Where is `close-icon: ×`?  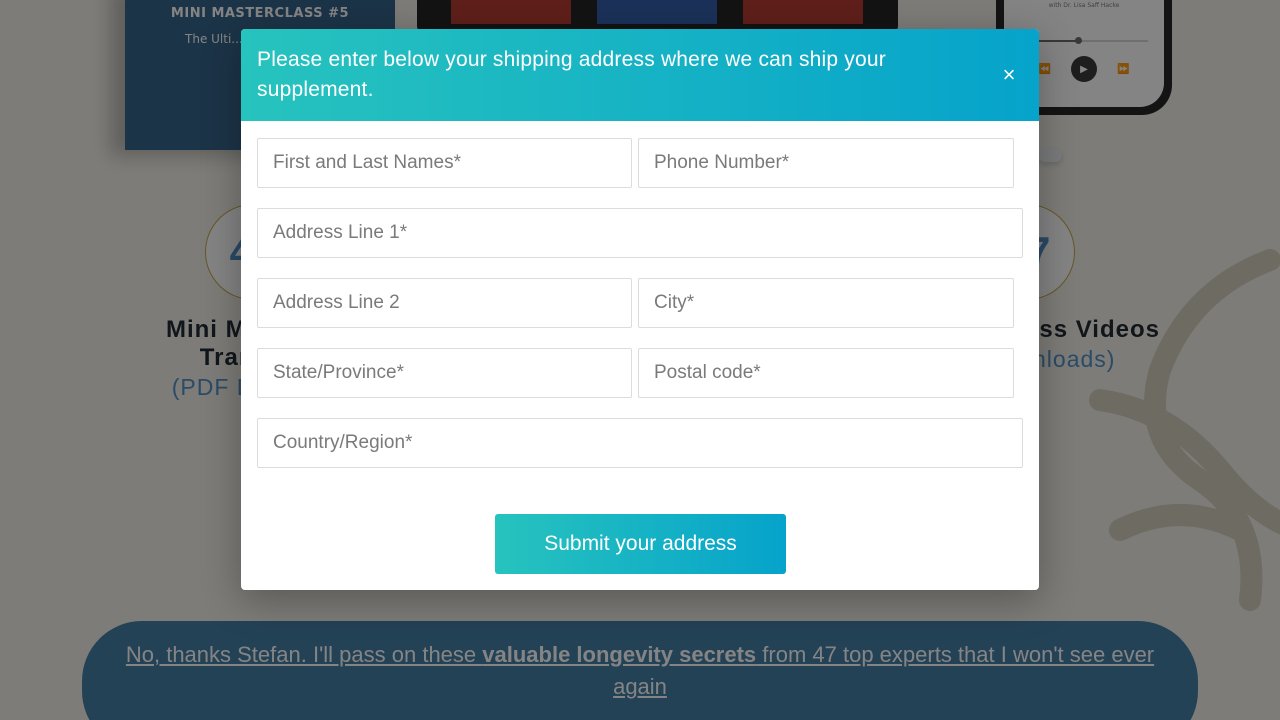
close-icon: × is located at coordinates (1009, 75).